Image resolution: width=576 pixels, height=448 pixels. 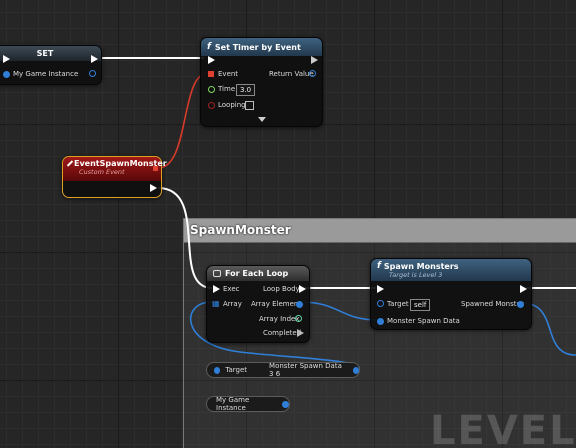 What do you see at coordinates (380, 289) in the screenshot?
I see `spawn-exec-in-pin` at bounding box center [380, 289].